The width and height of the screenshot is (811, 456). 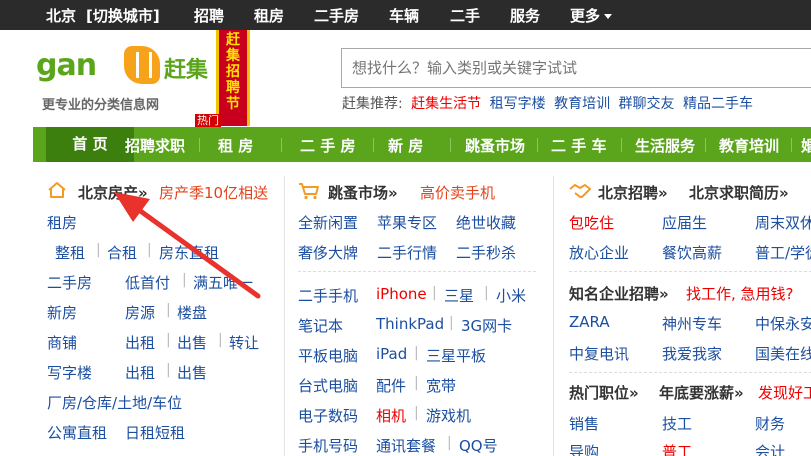 I want to click on link-collectibles: 绝世收藏, so click(x=486, y=222).